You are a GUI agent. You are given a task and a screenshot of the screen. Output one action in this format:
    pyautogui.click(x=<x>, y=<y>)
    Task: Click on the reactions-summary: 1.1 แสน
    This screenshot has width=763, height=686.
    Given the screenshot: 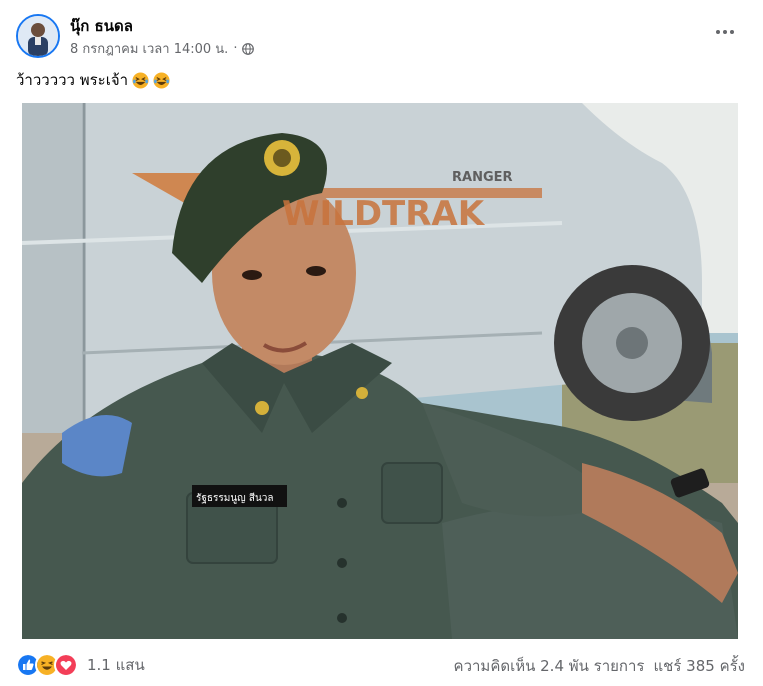 What is the action you would take?
    pyautogui.click(x=80, y=665)
    